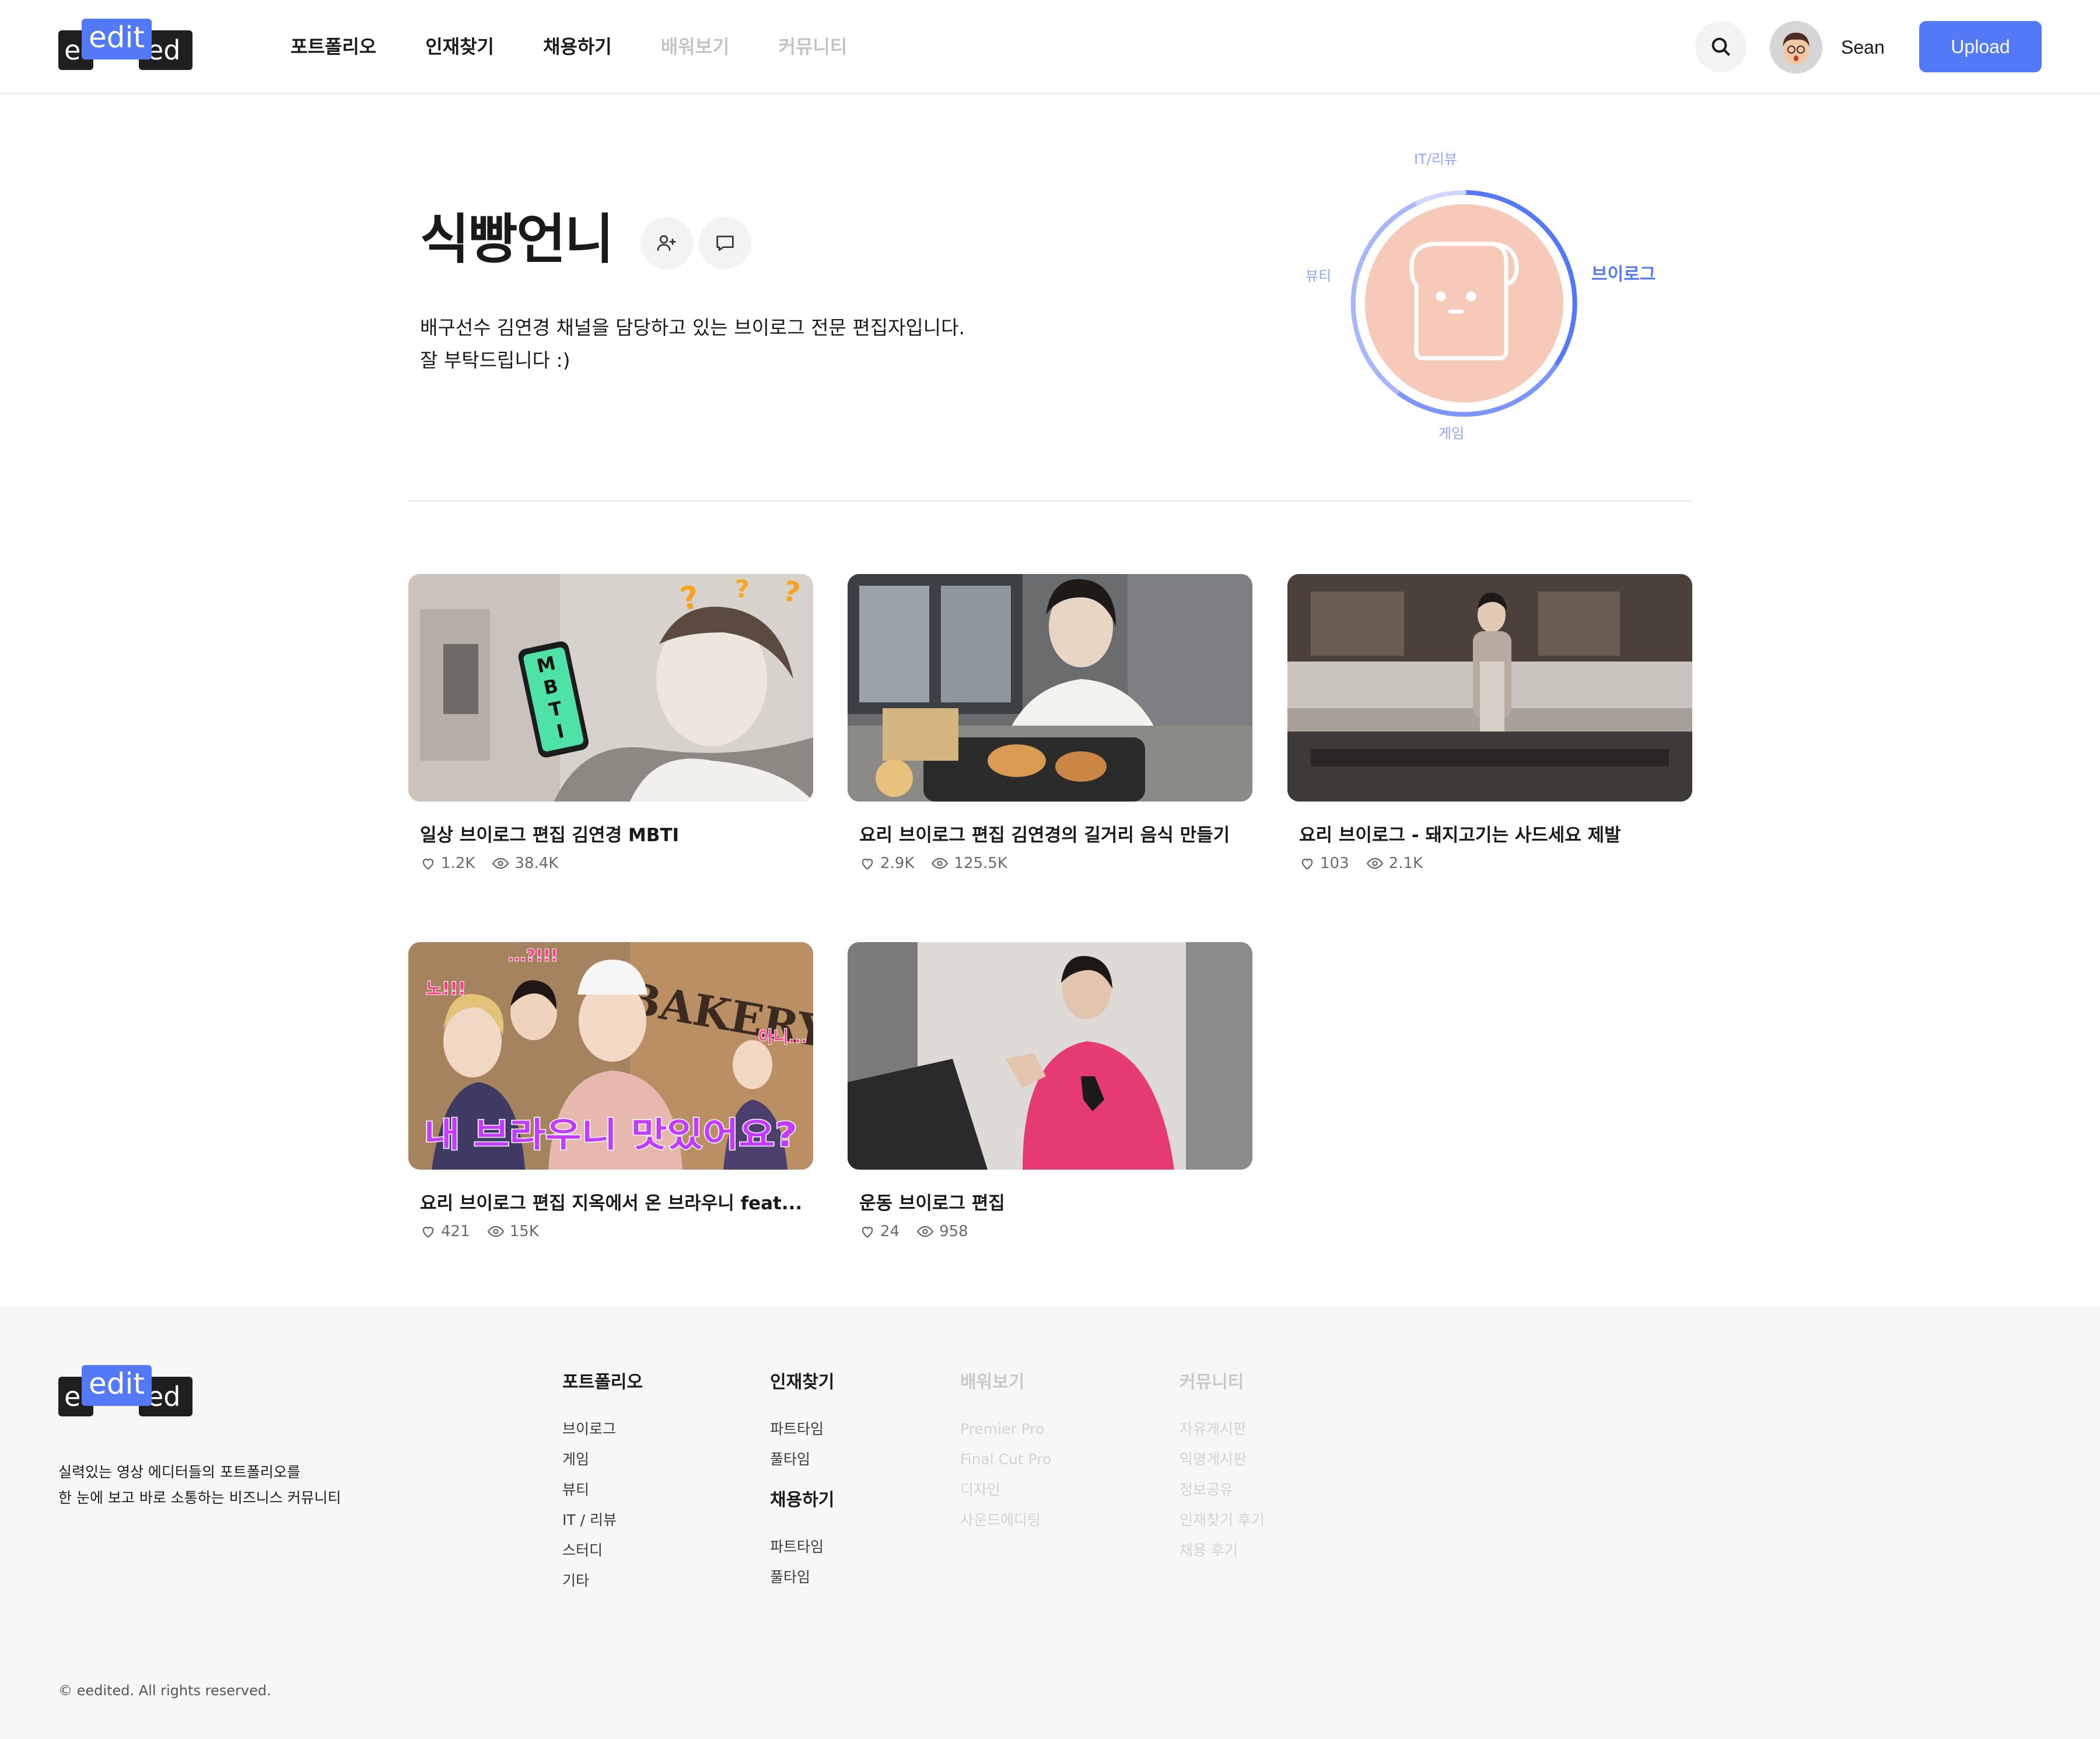 The width and height of the screenshot is (2100, 1739). I want to click on add-user-icon, so click(666, 243).